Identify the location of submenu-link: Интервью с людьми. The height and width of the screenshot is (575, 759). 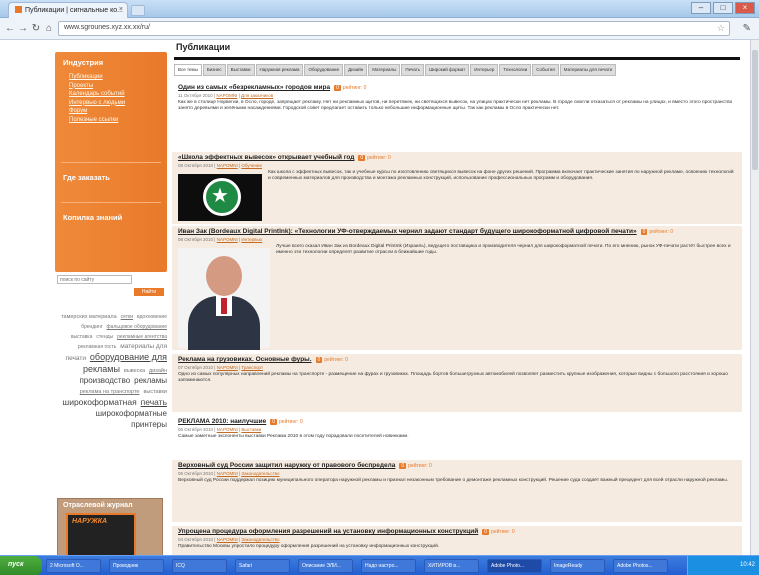
(111, 103).